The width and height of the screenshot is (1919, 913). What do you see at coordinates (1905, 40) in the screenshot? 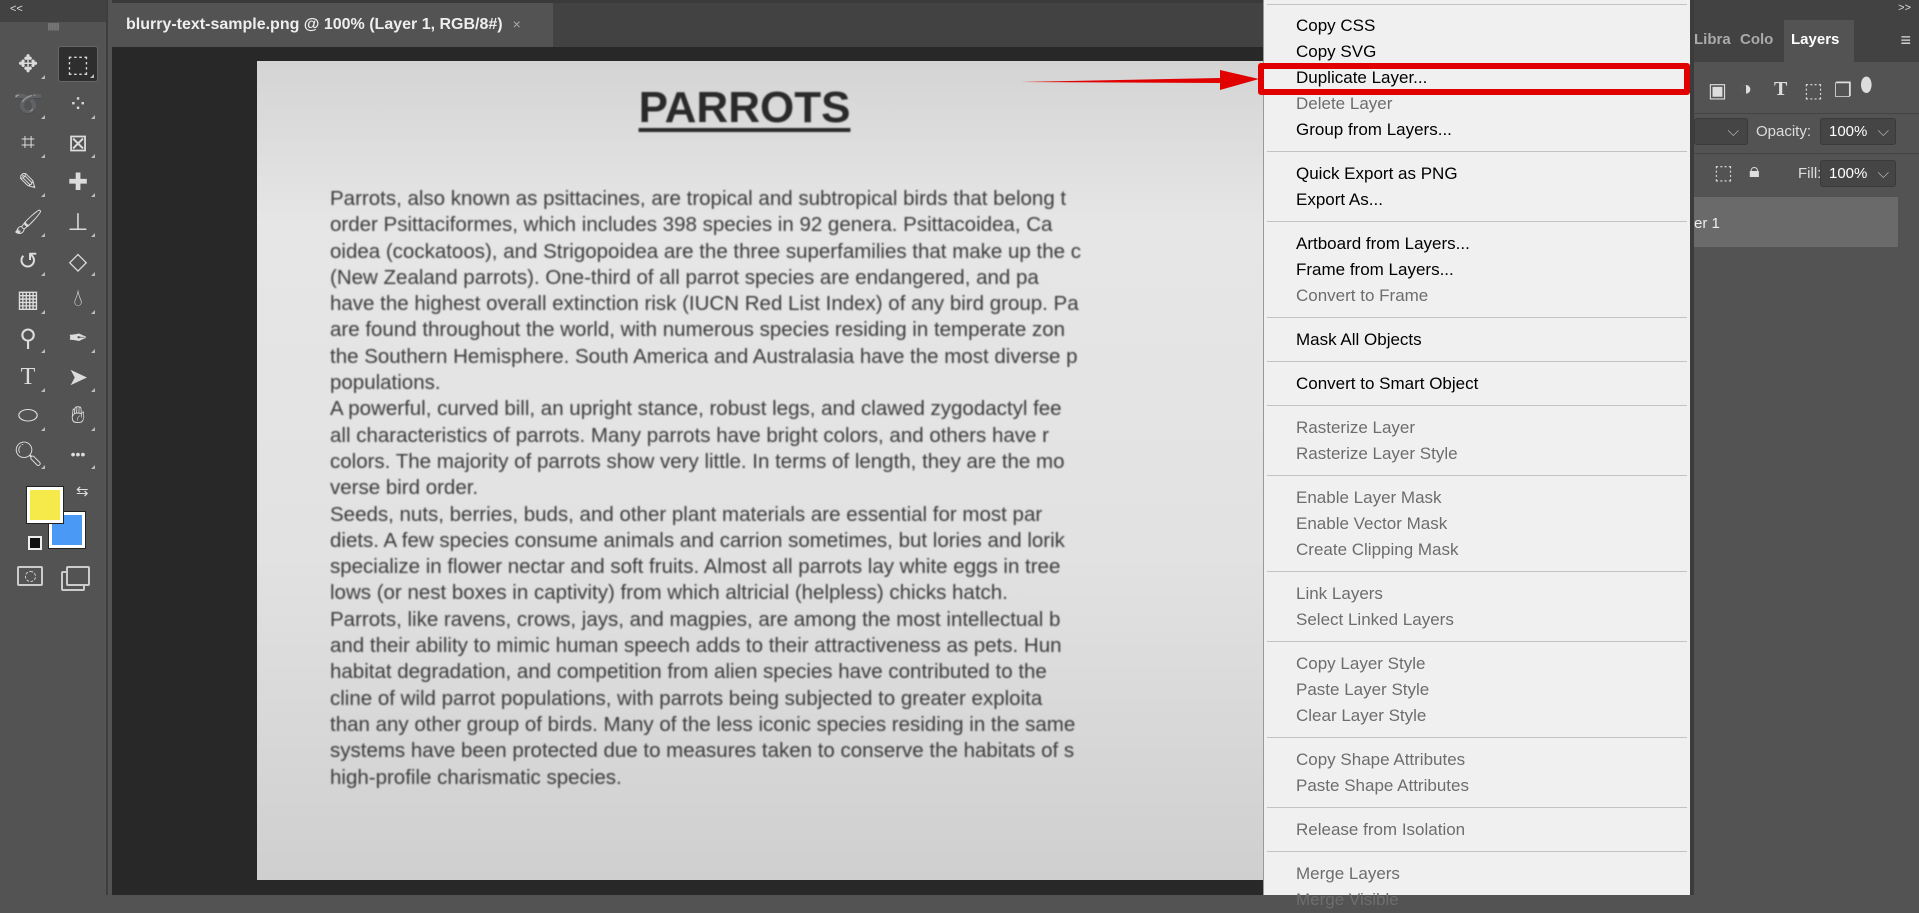
I see `panel-menu-icon: ≡` at bounding box center [1905, 40].